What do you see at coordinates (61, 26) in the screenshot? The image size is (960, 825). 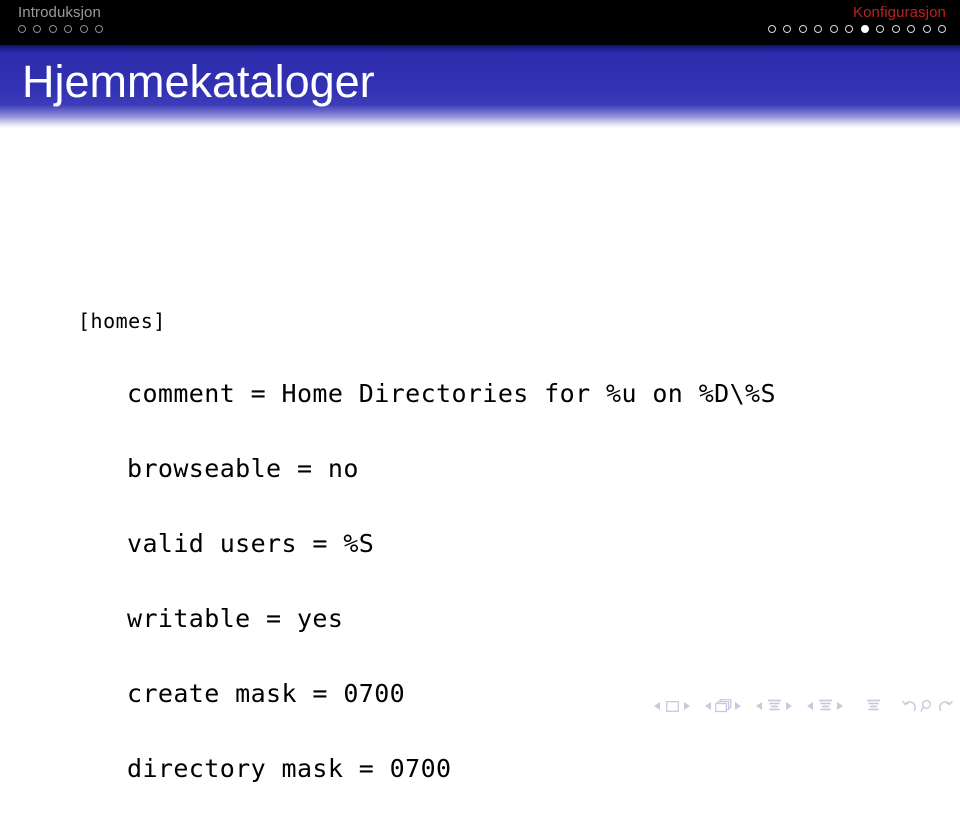 I see `header-left-progress-dots` at bounding box center [61, 26].